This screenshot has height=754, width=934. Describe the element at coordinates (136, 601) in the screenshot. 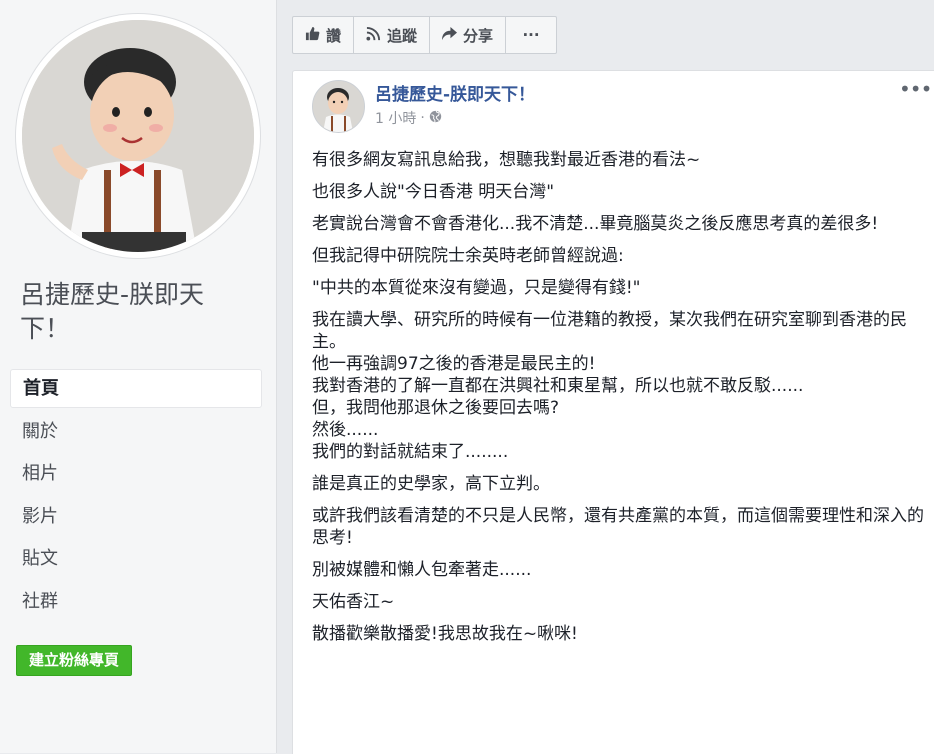

I see `nav-item-community: 社群` at that location.